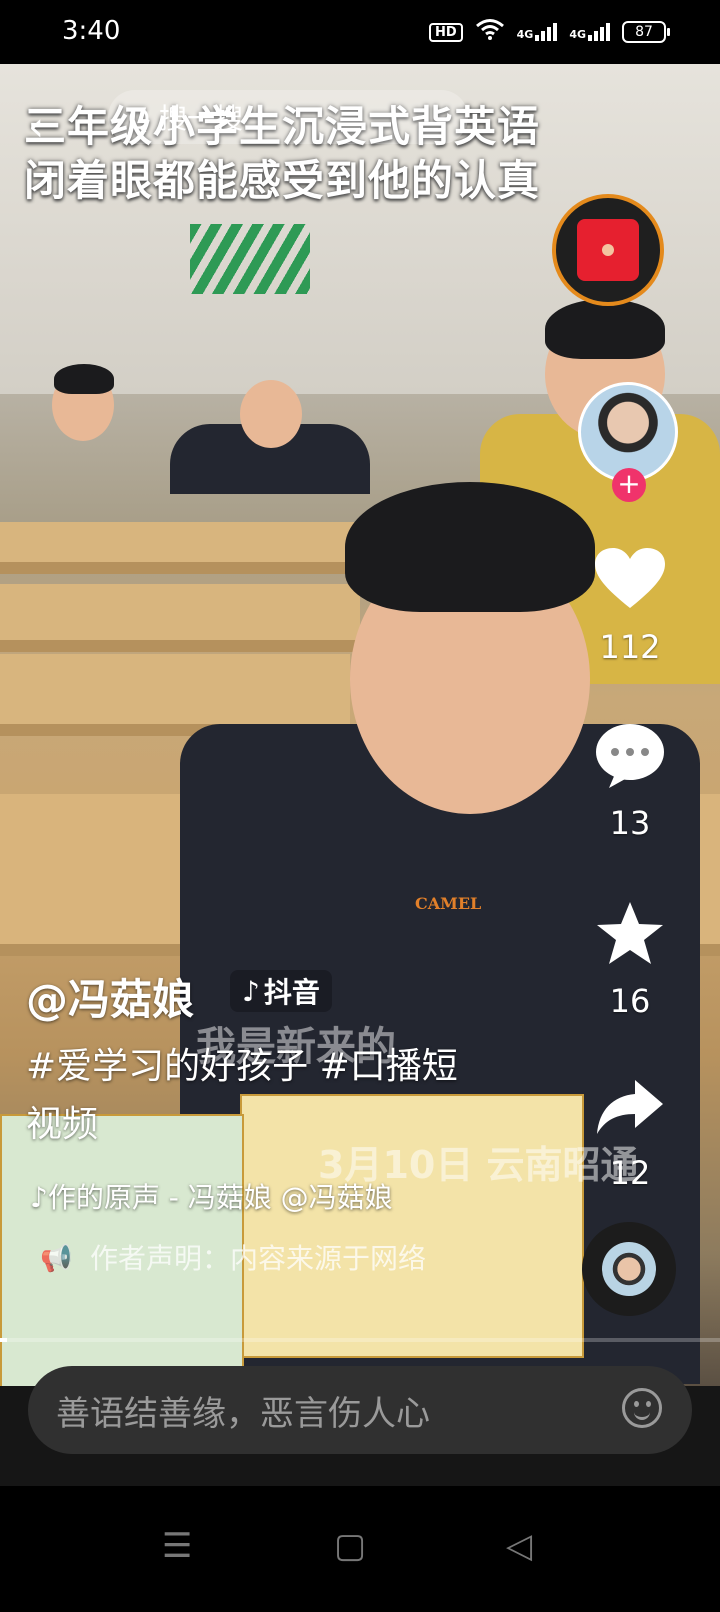 The image size is (720, 1612). I want to click on comment-button: 13, so click(630, 782).